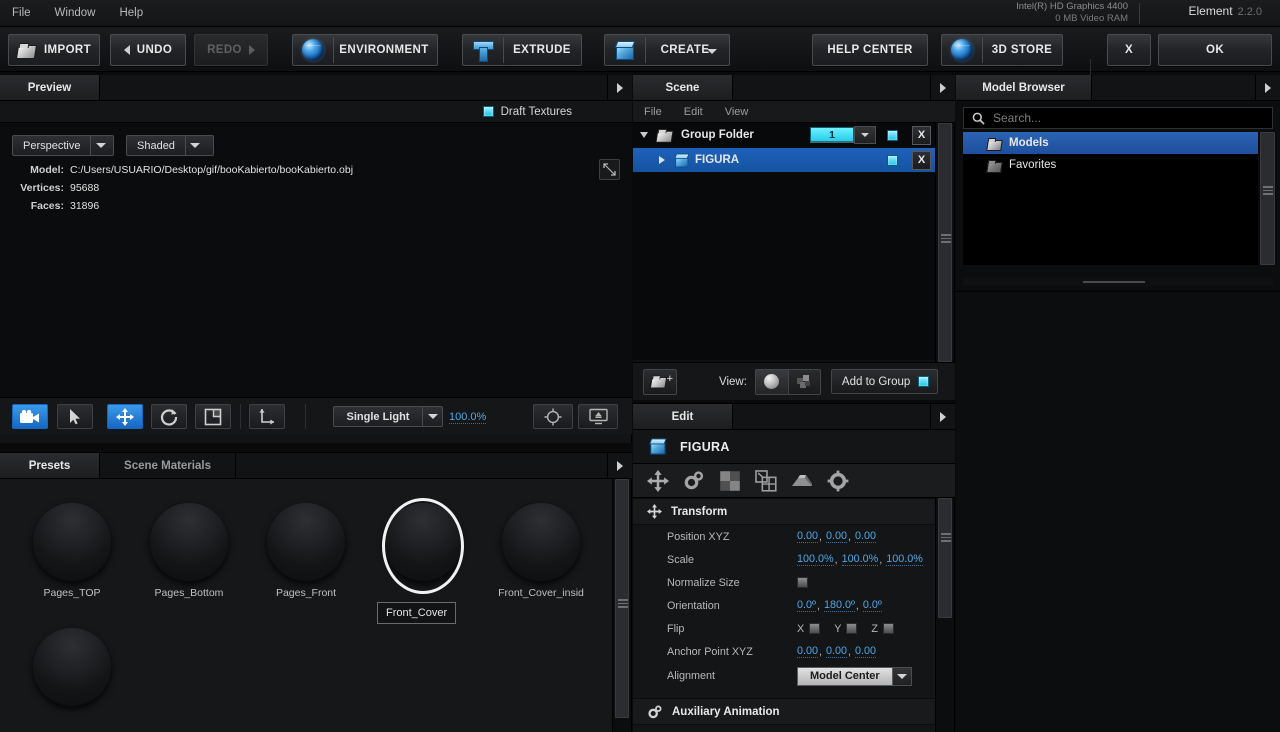  I want to click on material-item, so click(72, 670).